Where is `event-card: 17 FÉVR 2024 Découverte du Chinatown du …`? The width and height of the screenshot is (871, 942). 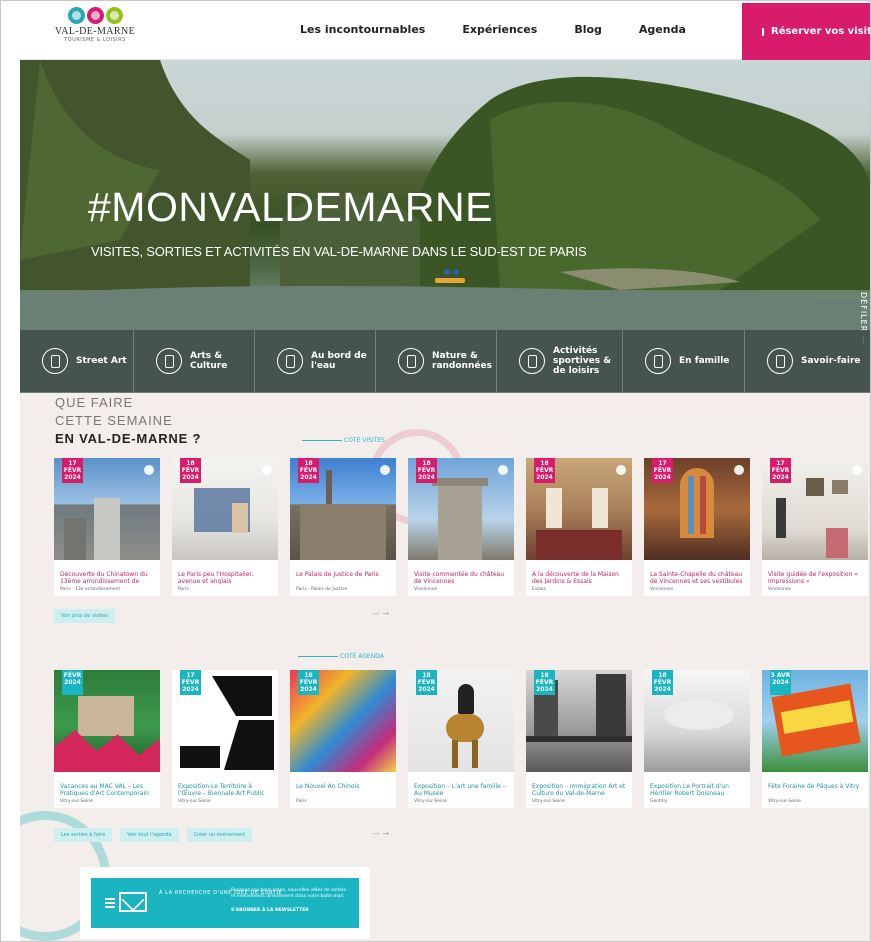 event-card: 17 FÉVR 2024 Découverte du Chinatown du … is located at coordinates (107, 527).